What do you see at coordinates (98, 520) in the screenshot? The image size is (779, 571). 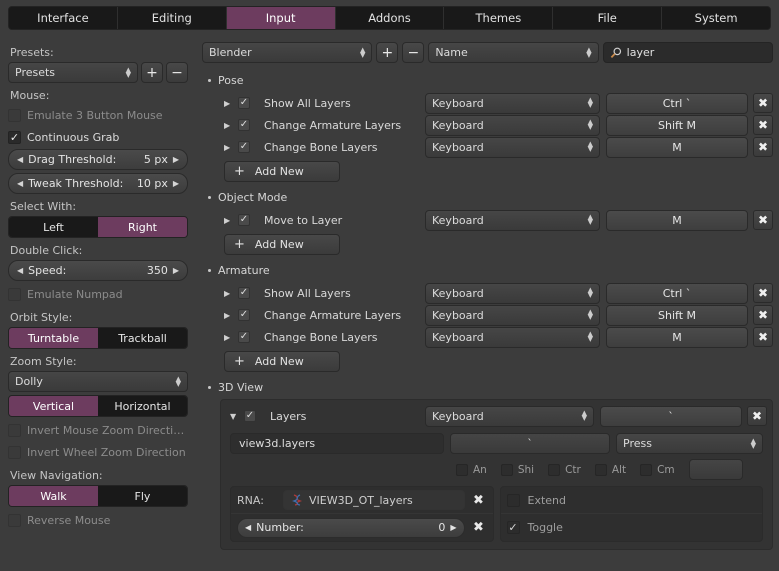 I see `reverse-mouse-checkbox: Reverse Mouse` at bounding box center [98, 520].